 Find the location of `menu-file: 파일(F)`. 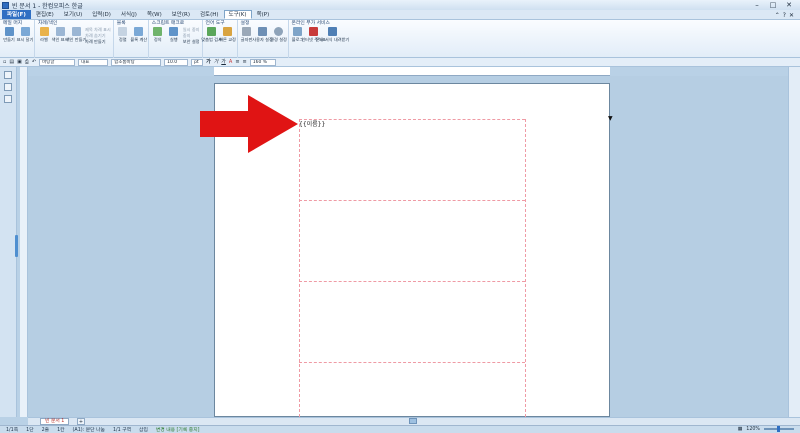

menu-file: 파일(F) is located at coordinates (16, 14).